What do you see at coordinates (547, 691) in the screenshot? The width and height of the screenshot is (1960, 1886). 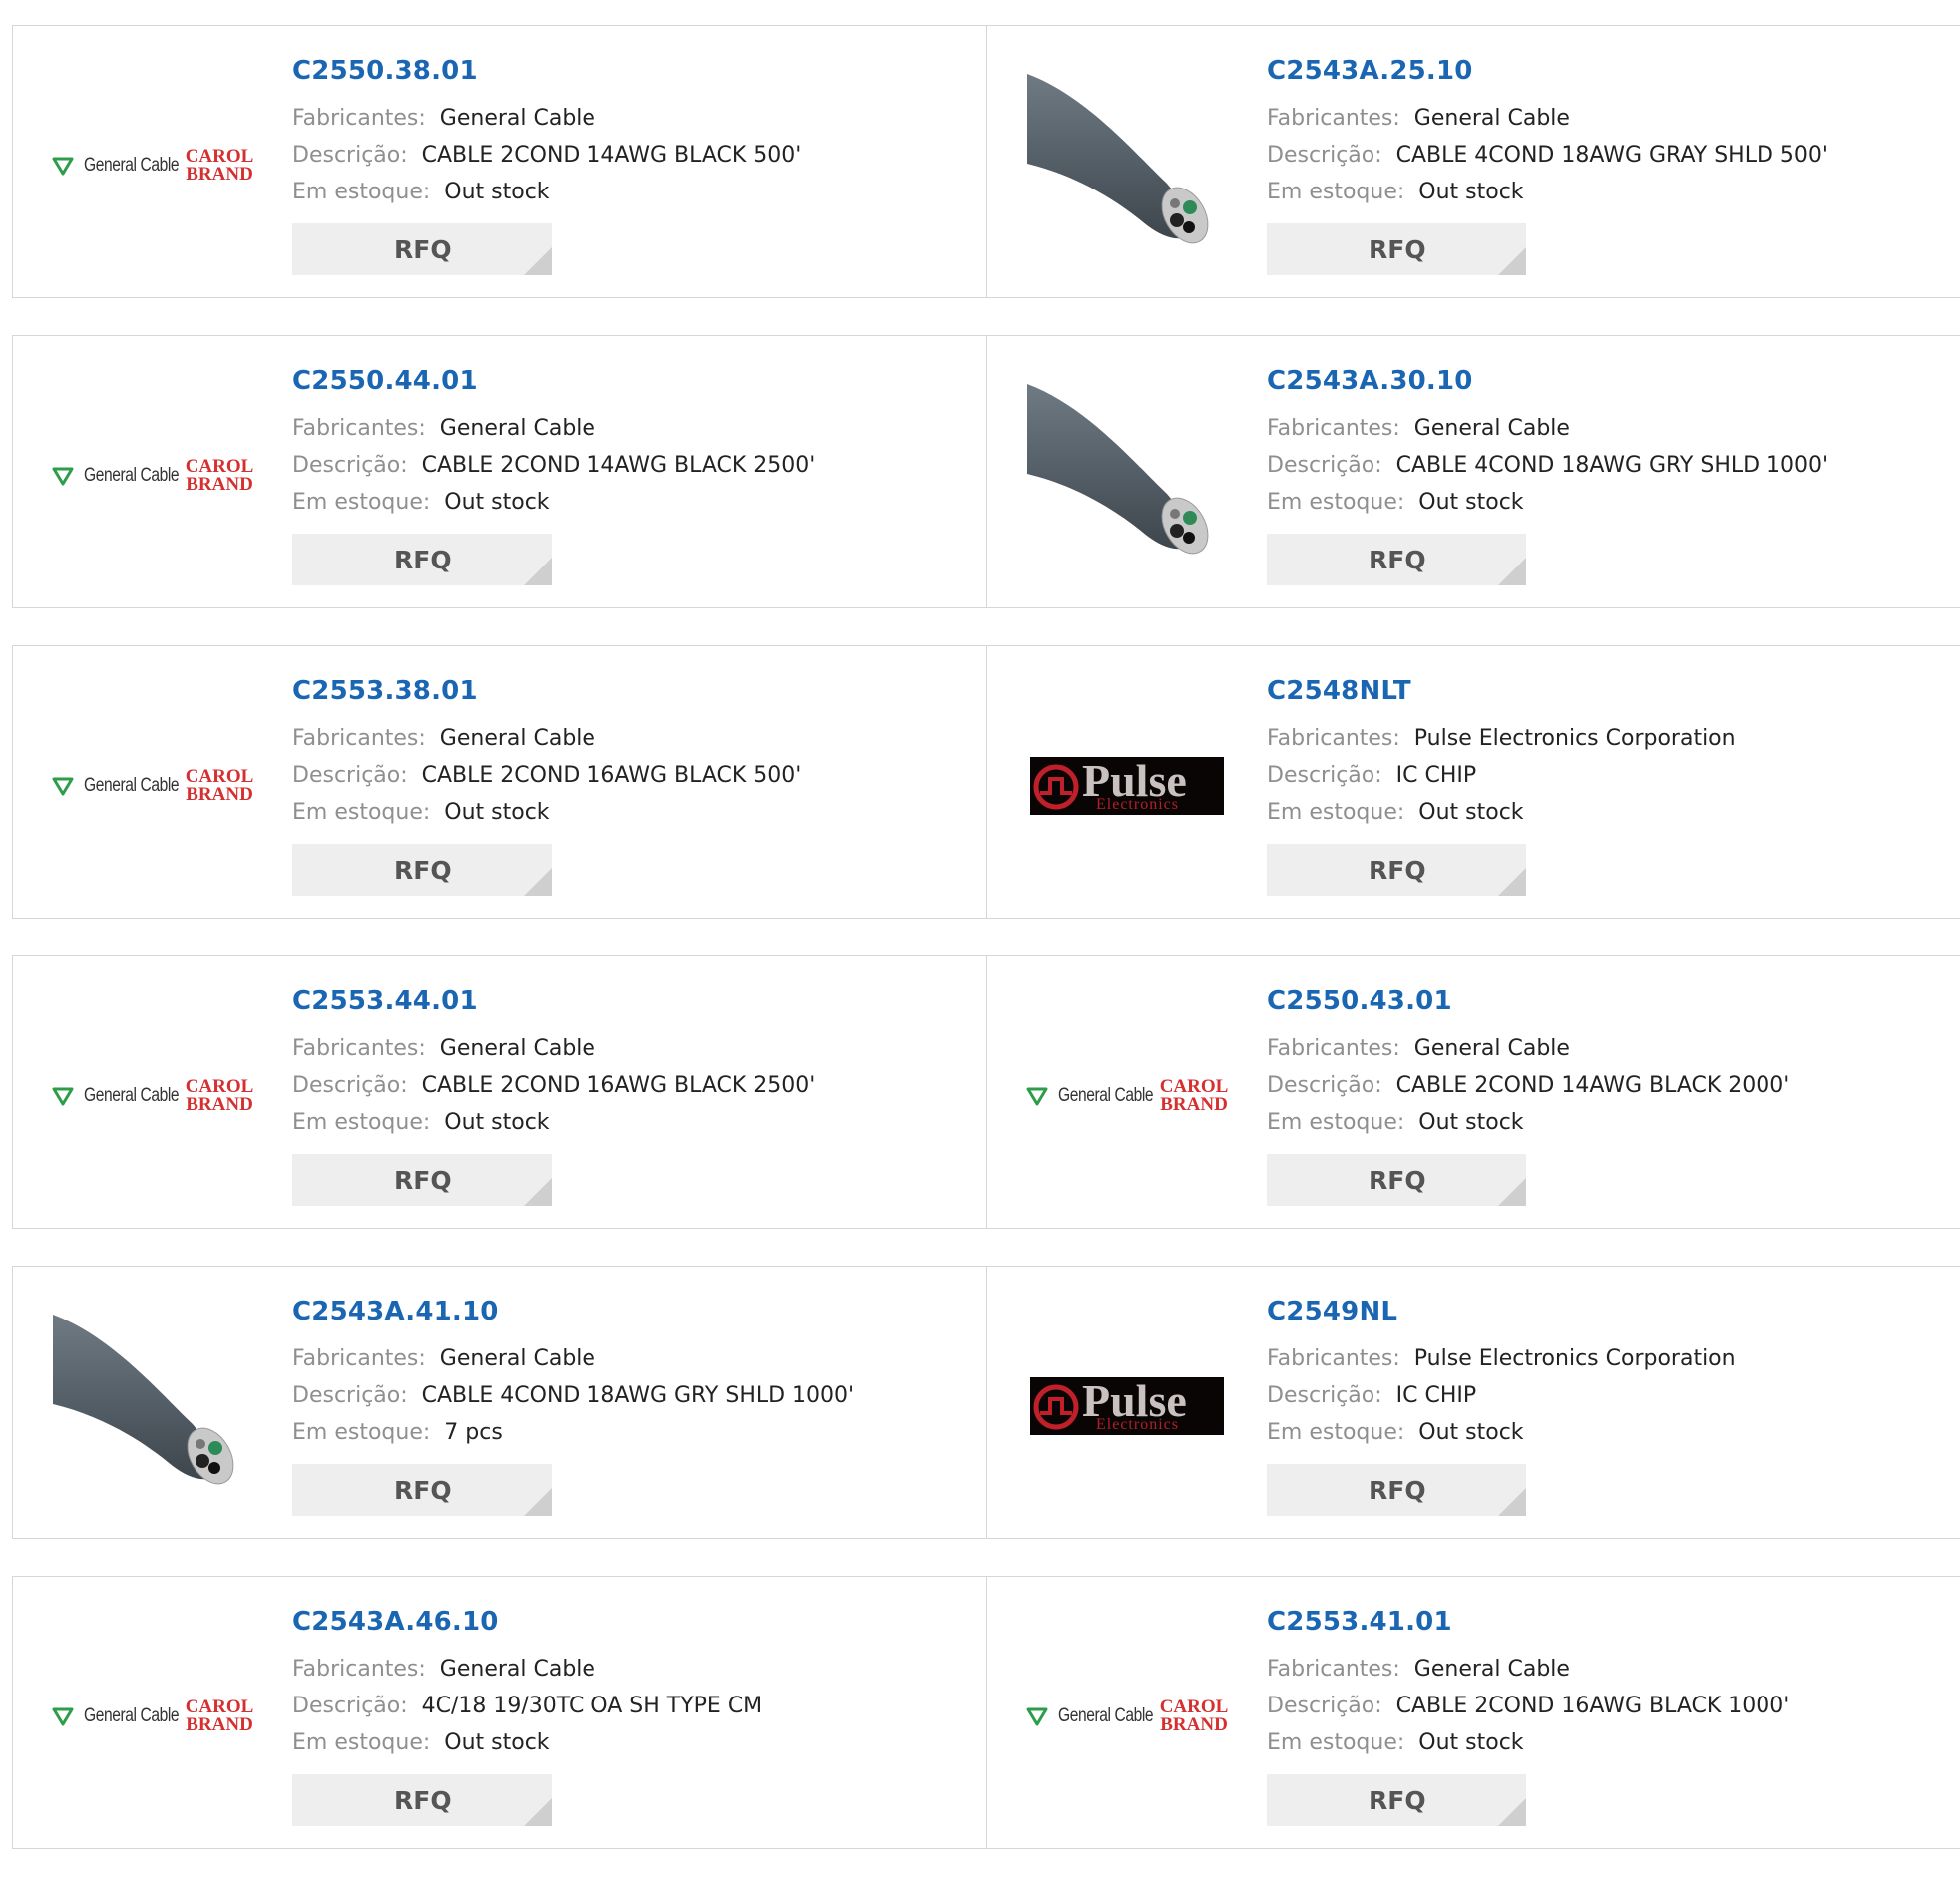 I see `part-number-link: C2553.38.01` at bounding box center [547, 691].